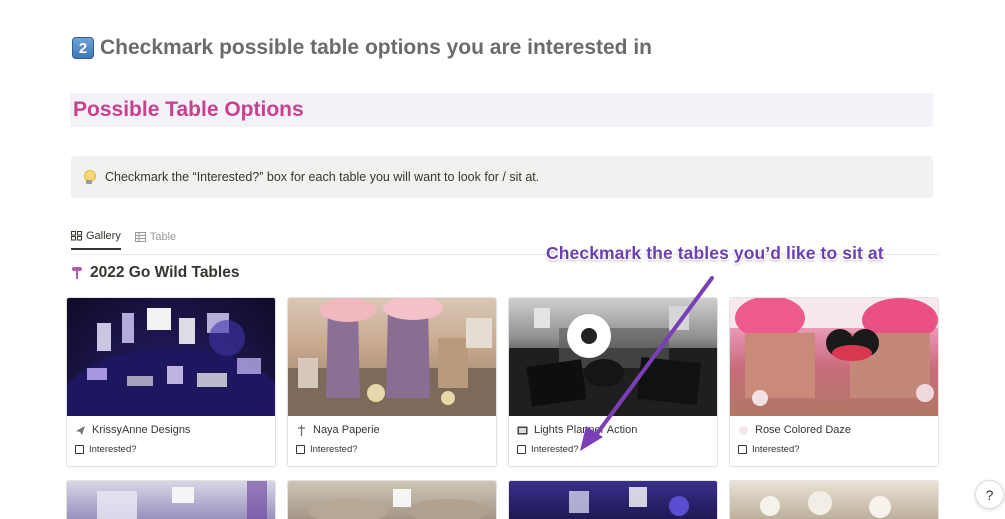 Image resolution: width=1005 pixels, height=519 pixels. Describe the element at coordinates (140, 237) in the screenshot. I see `table-icon` at that location.